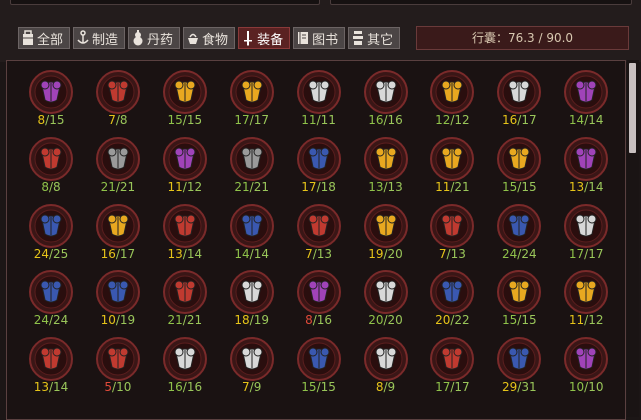  What do you see at coordinates (633, 238) in the screenshot?
I see `inventory-scrollbar` at bounding box center [633, 238].